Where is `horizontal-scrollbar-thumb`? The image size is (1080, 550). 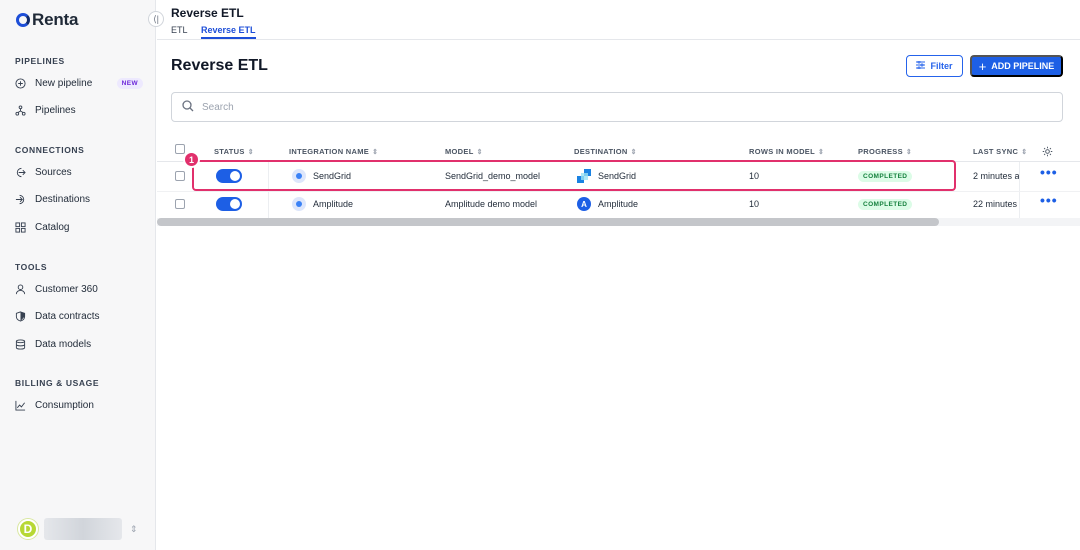
horizontal-scrollbar-thumb is located at coordinates (548, 222).